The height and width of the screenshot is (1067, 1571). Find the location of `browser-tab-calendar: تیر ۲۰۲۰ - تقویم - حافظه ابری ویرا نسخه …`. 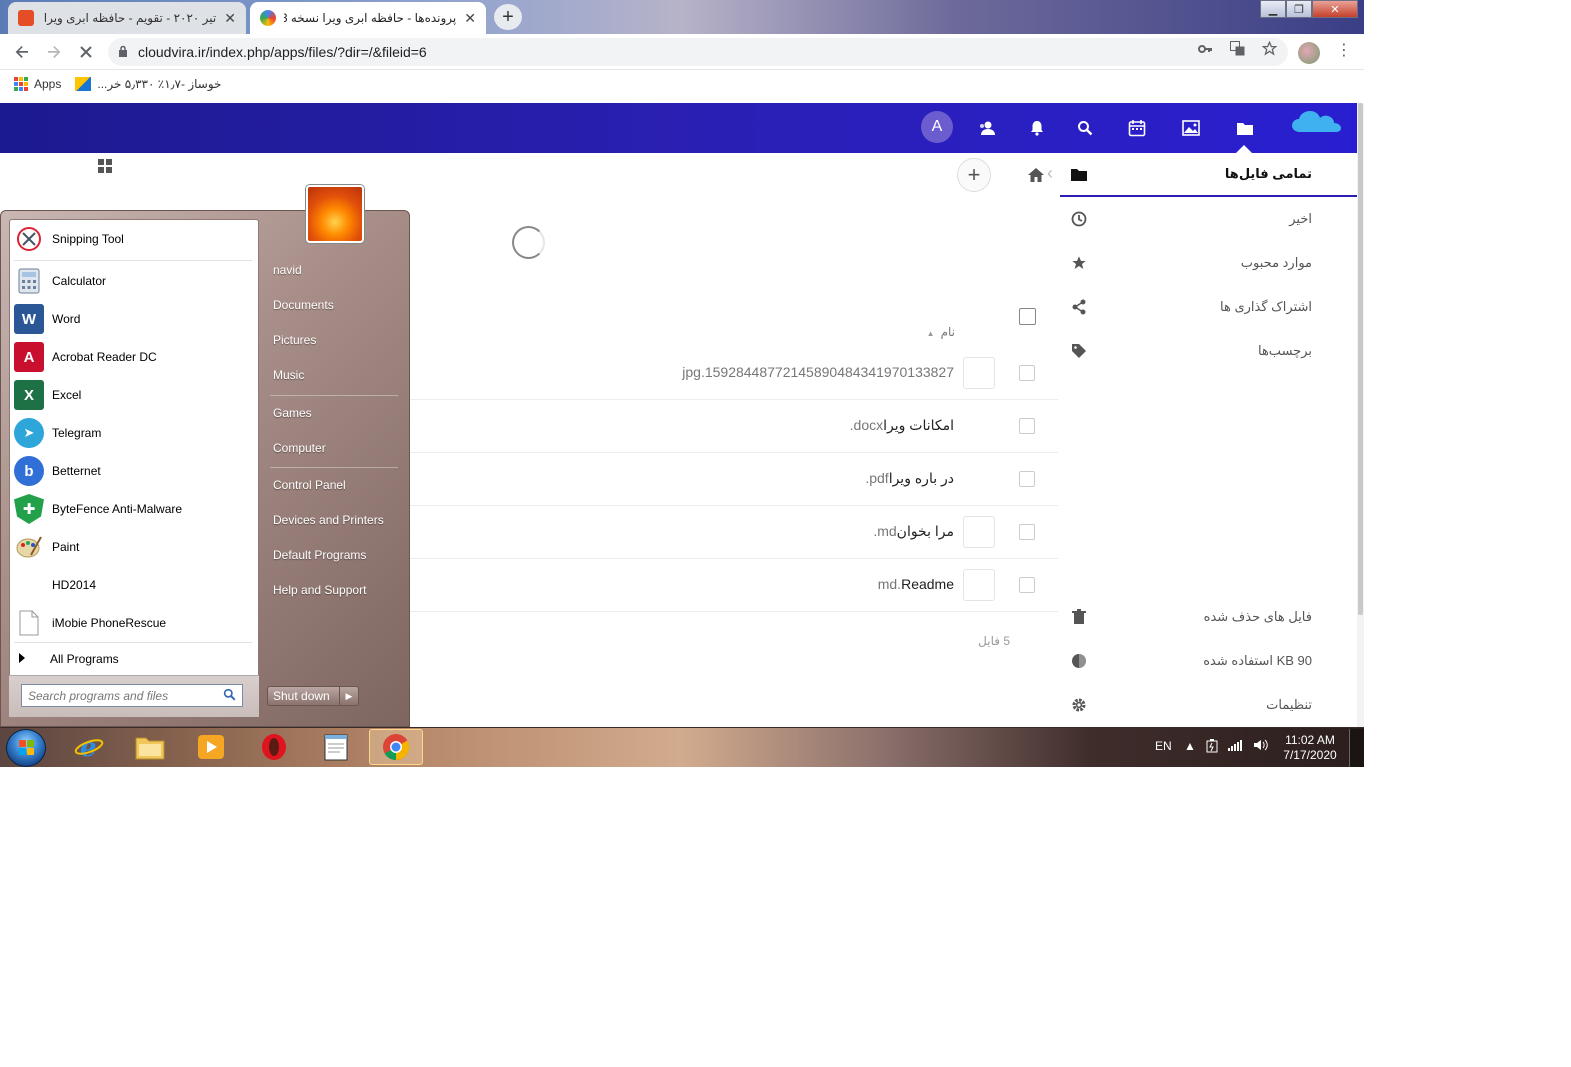

browser-tab-calendar: تیر ۲۰۲۰ - تقویم - حافظه ابری ویرا نسخه … is located at coordinates (127, 18).